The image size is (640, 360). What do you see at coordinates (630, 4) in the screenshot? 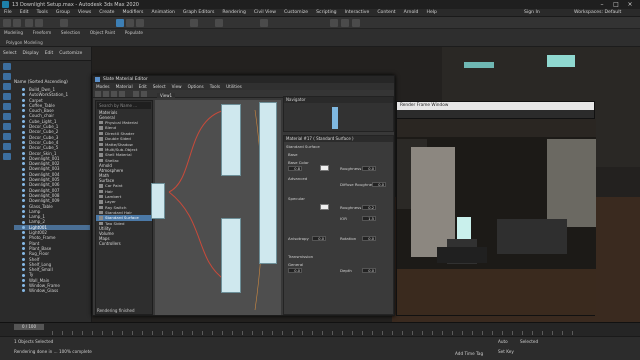
I see `close-button: ×` at bounding box center [630, 4].